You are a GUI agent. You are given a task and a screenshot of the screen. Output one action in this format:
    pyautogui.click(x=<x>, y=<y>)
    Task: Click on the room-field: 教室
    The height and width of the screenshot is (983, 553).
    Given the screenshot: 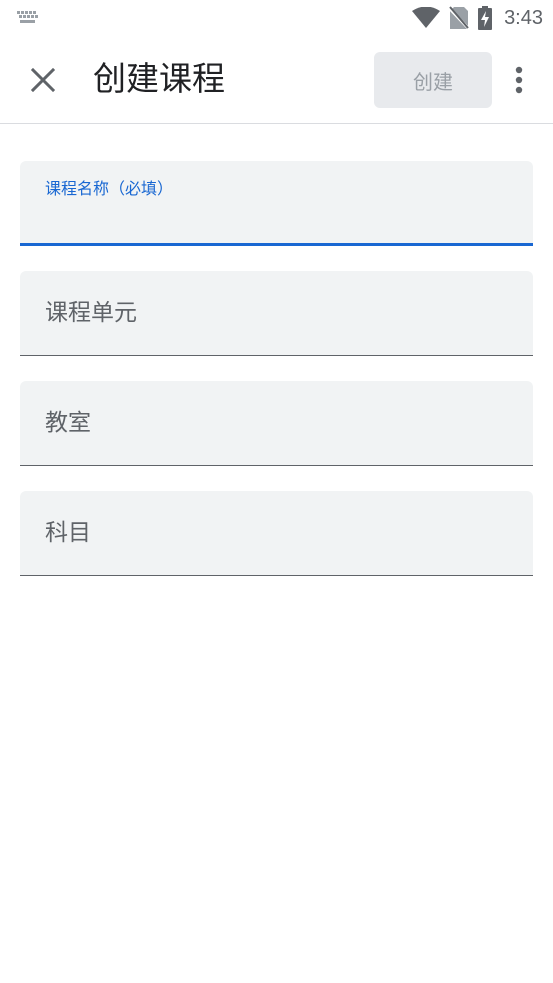 What is the action you would take?
    pyautogui.click(x=276, y=423)
    